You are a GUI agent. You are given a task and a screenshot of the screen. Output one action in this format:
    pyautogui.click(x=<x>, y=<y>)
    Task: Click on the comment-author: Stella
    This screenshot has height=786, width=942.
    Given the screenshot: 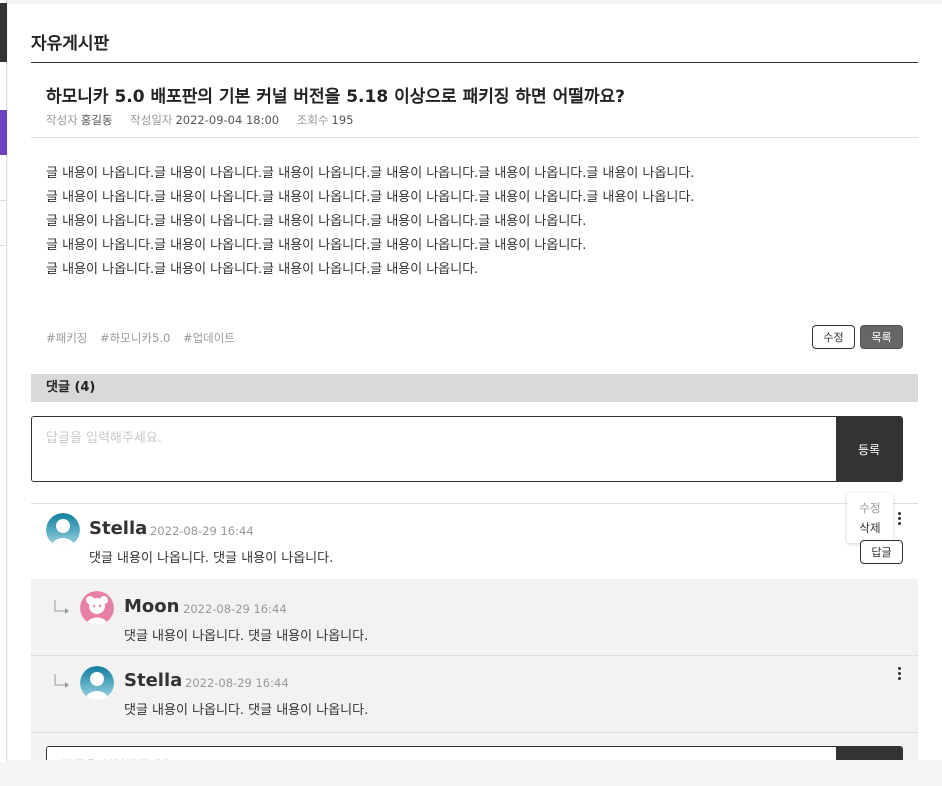 What is the action you would take?
    pyautogui.click(x=118, y=528)
    